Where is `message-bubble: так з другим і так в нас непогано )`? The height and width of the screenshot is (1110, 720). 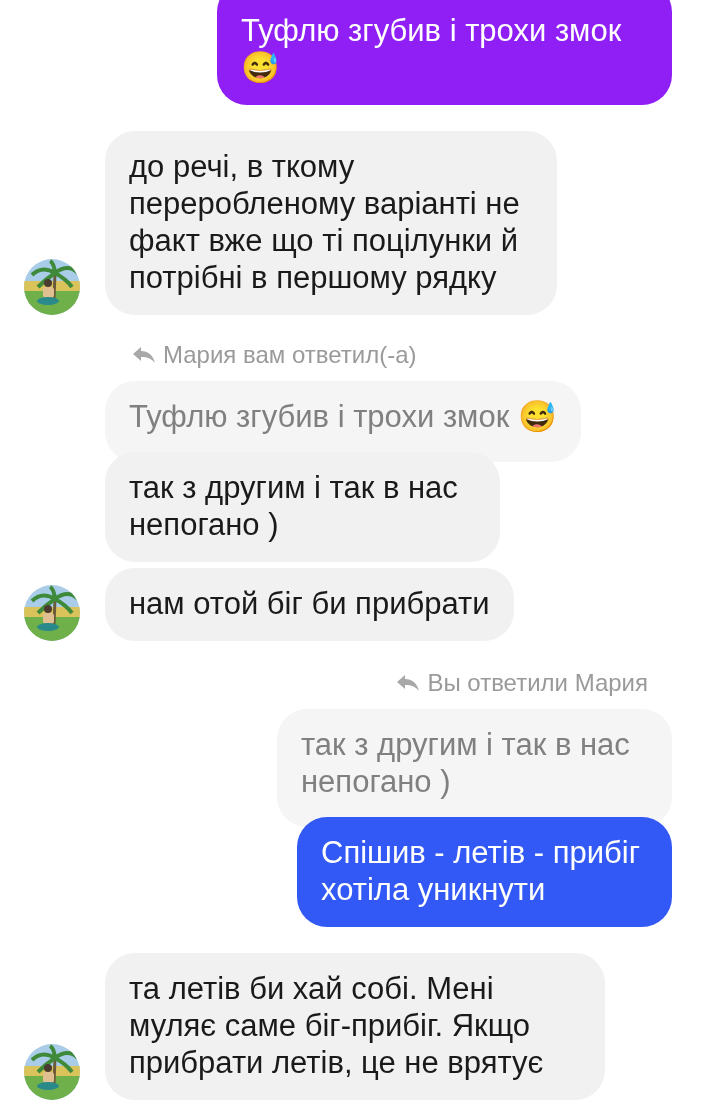 message-bubble: так з другим і так в нас непогано ) is located at coordinates (302, 507).